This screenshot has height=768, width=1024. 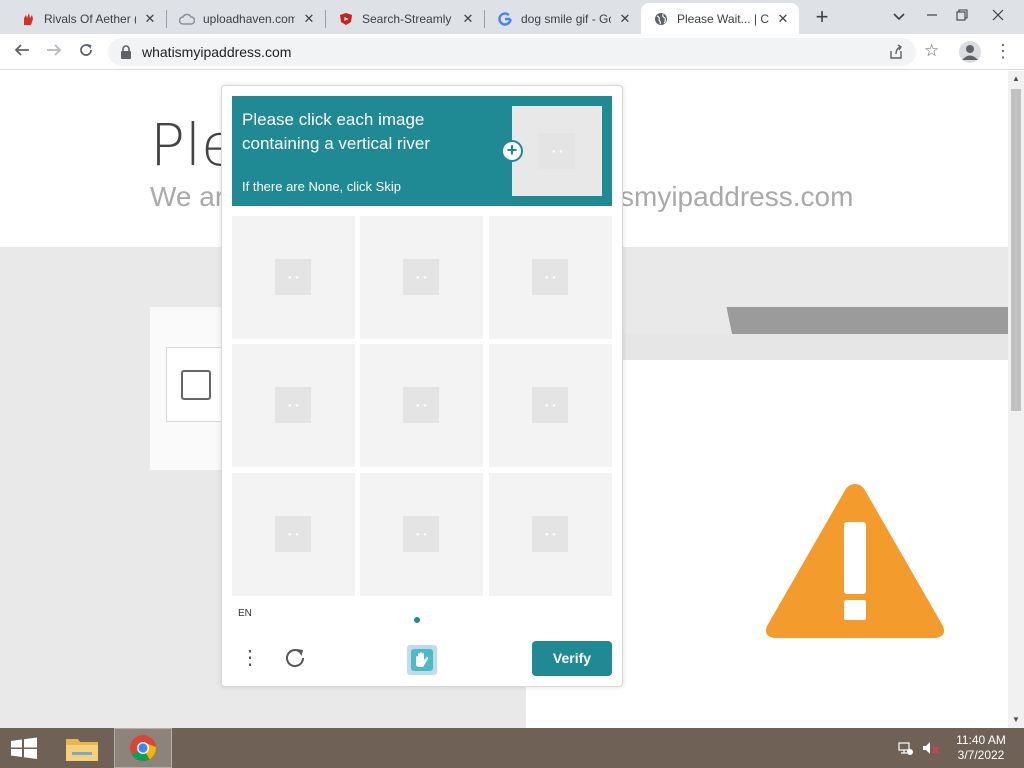 I want to click on human-verification-checkbox, so click(x=196, y=385).